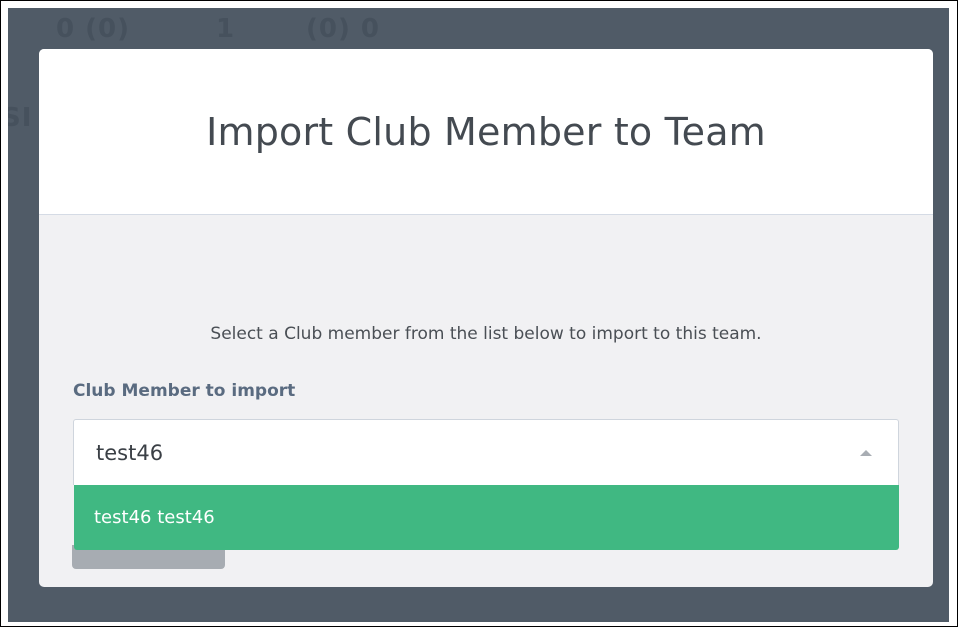  What do you see at coordinates (20, 118) in the screenshot?
I see `background-text: SI` at bounding box center [20, 118].